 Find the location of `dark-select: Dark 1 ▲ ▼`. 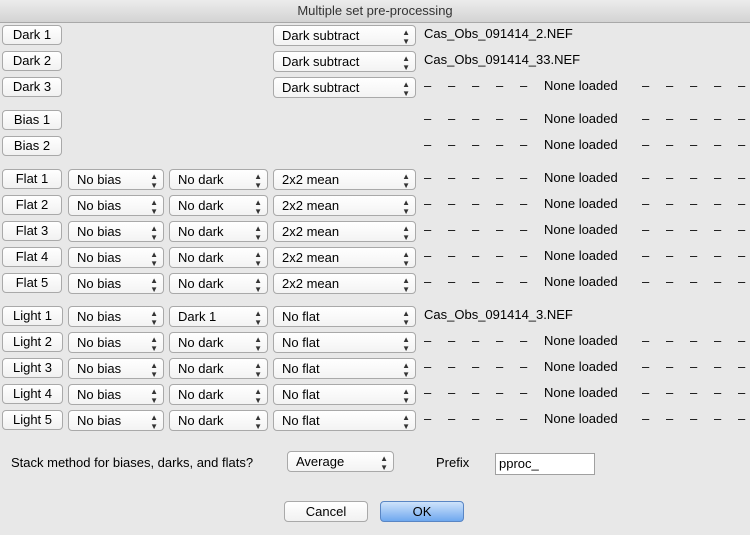

dark-select: Dark 1 ▲ ▼ is located at coordinates (218, 316).